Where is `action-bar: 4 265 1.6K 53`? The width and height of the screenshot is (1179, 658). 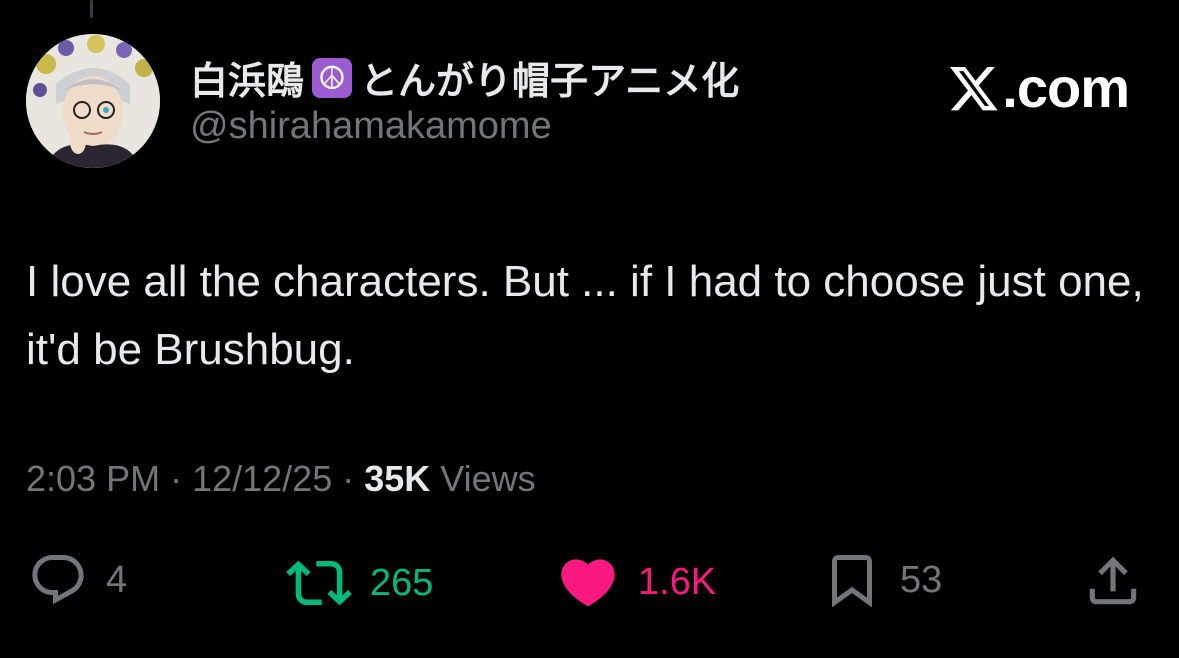
action-bar: 4 265 1.6K 53 is located at coordinates (589, 585).